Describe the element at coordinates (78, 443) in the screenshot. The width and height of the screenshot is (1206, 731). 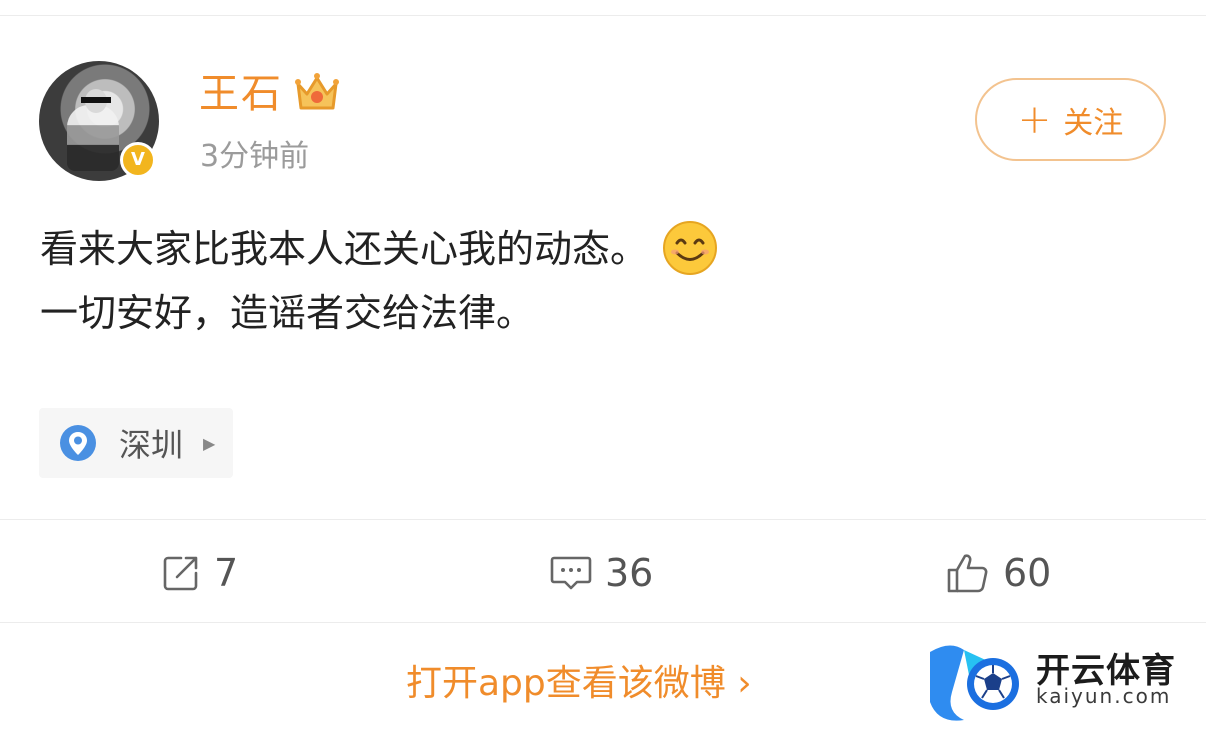
I see `location-pin-icon` at that location.